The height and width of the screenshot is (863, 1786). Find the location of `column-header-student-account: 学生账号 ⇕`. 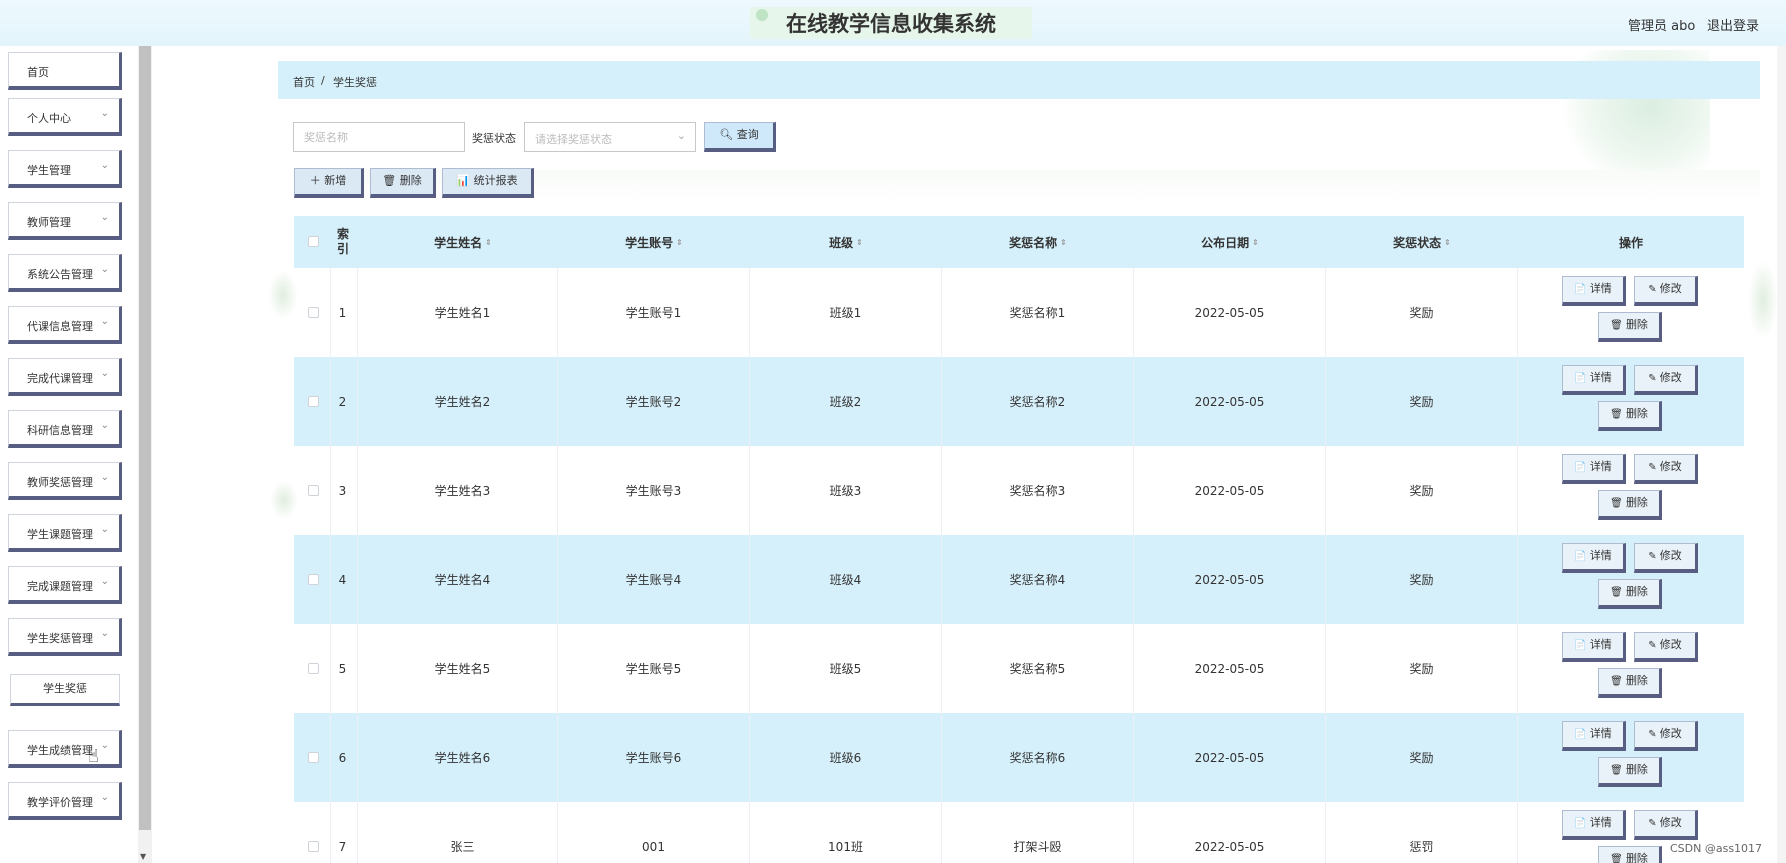

column-header-student-account: 学生账号 ⇕ is located at coordinates (654, 242).